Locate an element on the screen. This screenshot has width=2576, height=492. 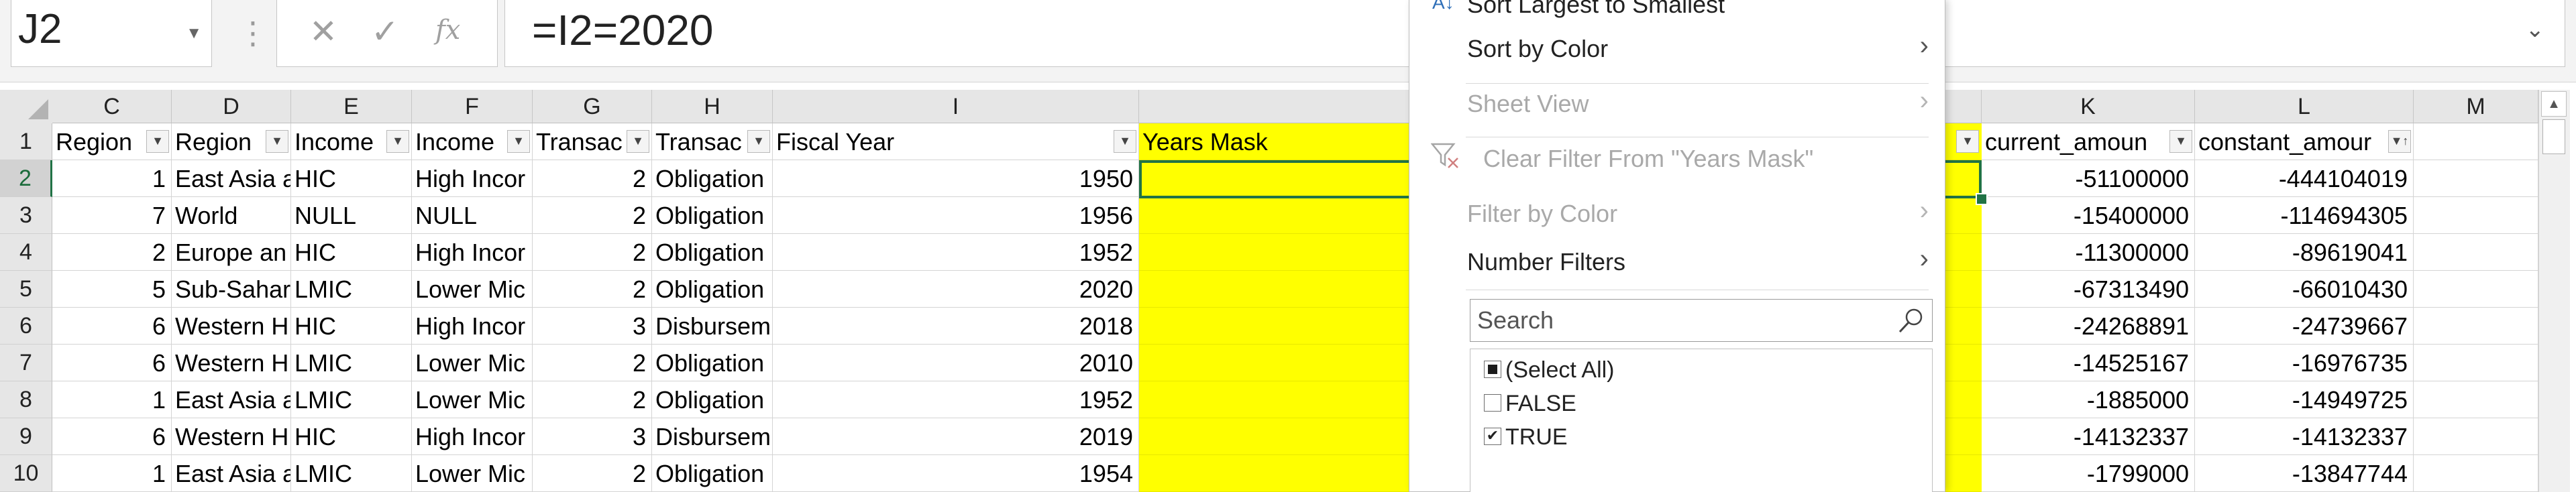
cell-l8: -14949725 is located at coordinates (2304, 399).